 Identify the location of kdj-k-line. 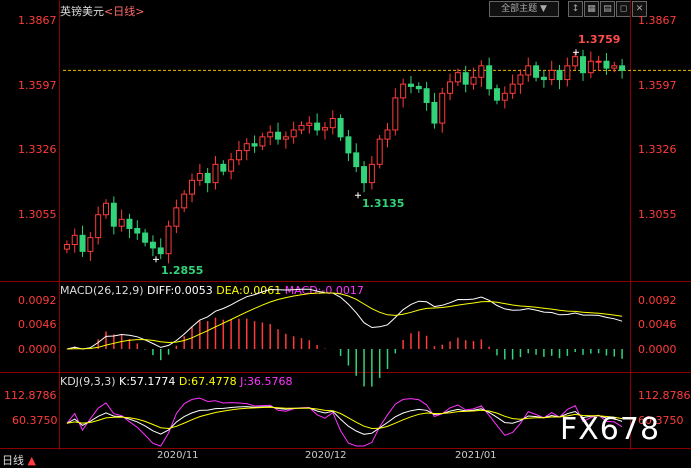
(344, 420).